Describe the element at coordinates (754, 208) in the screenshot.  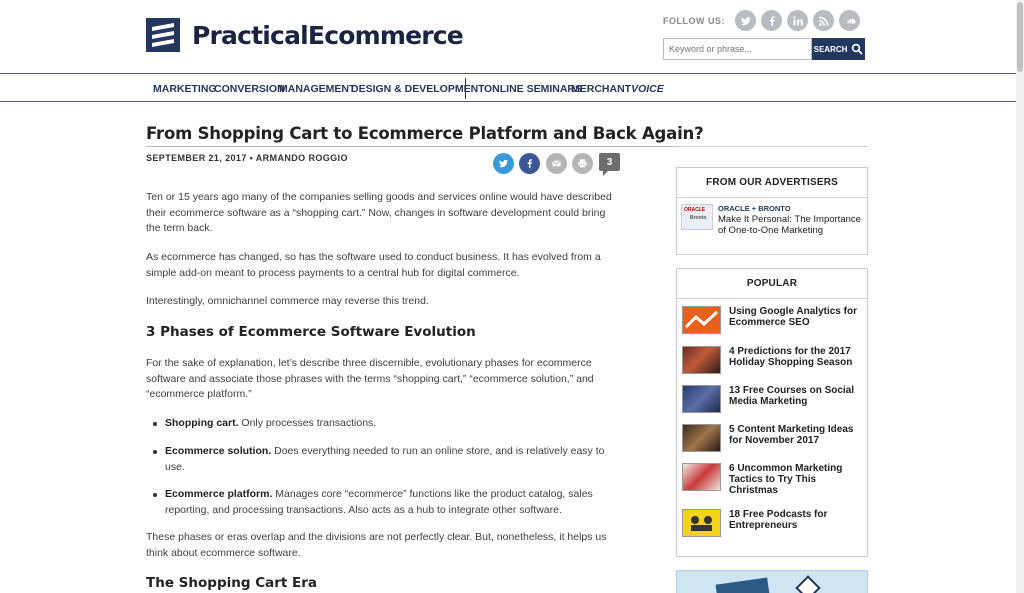
I see `advertiser-brand: ORACLE + BRONTO` at that location.